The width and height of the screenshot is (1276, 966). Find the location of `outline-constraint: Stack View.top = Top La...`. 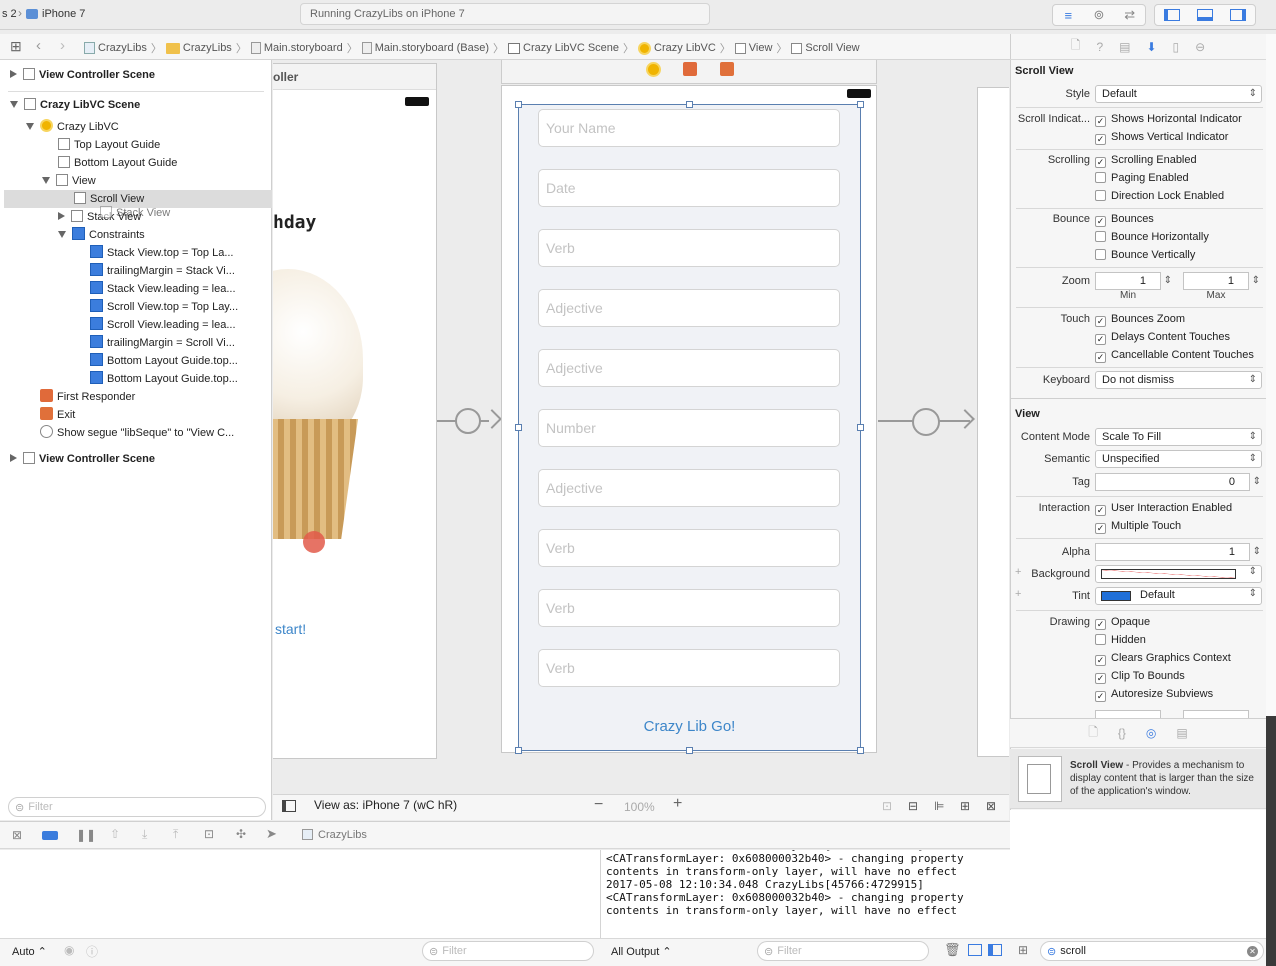

outline-constraint: Stack View.top = Top La... is located at coordinates (161, 253).